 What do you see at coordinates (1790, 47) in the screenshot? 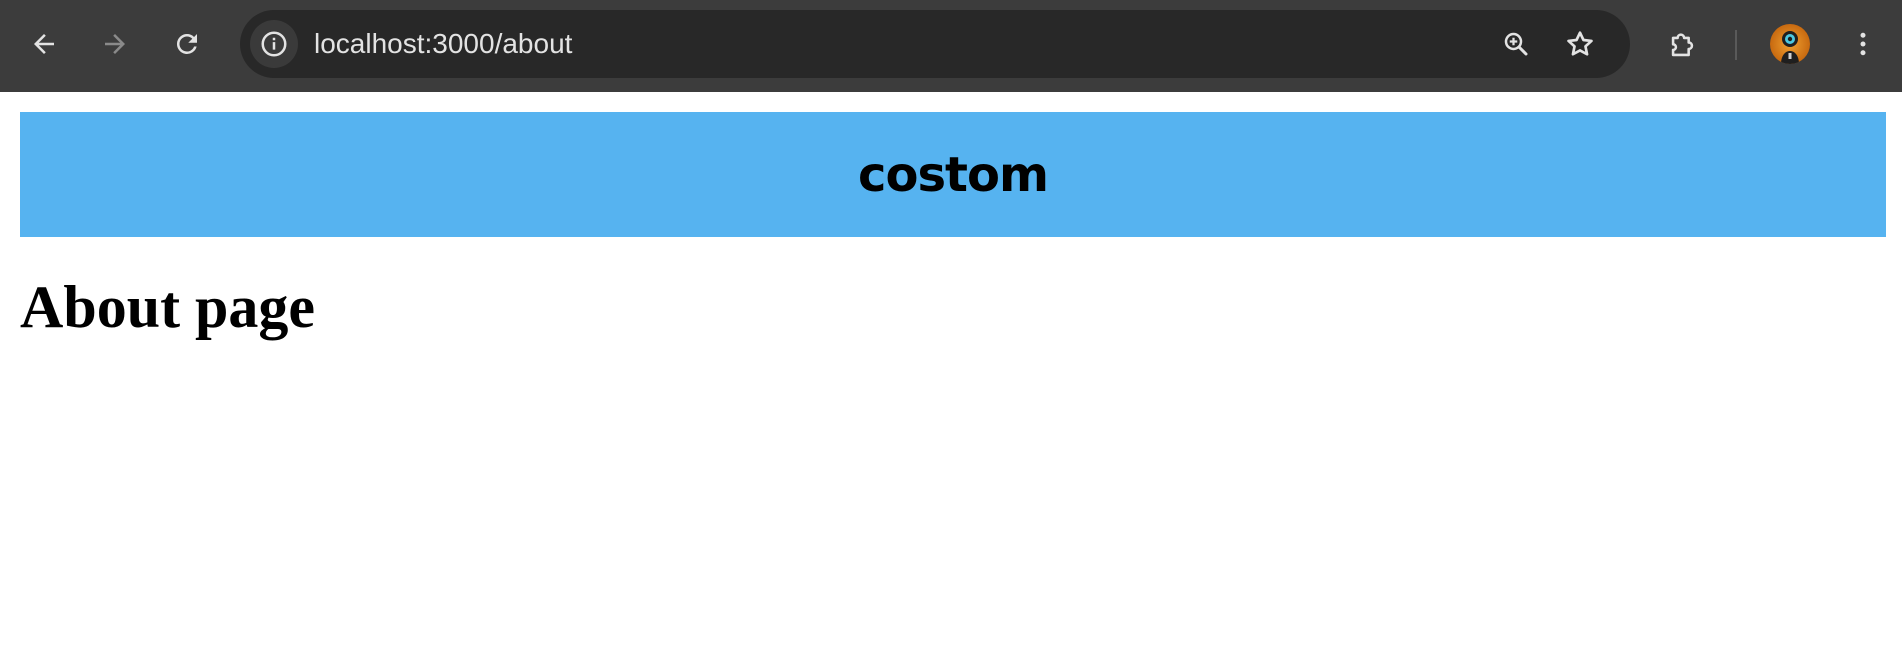
I see `avatar-icon` at bounding box center [1790, 47].